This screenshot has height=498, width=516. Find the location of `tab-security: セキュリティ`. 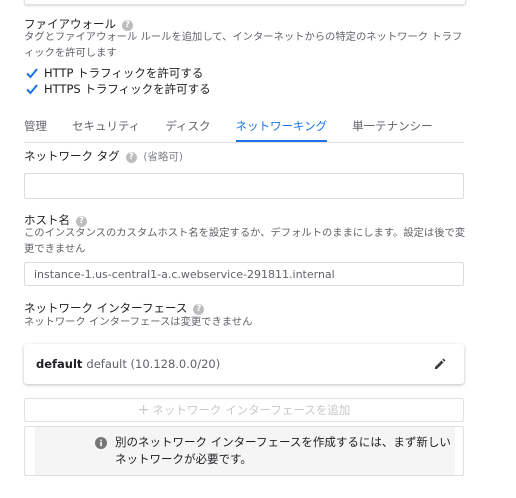

tab-security: セキュリティ is located at coordinates (106, 129).